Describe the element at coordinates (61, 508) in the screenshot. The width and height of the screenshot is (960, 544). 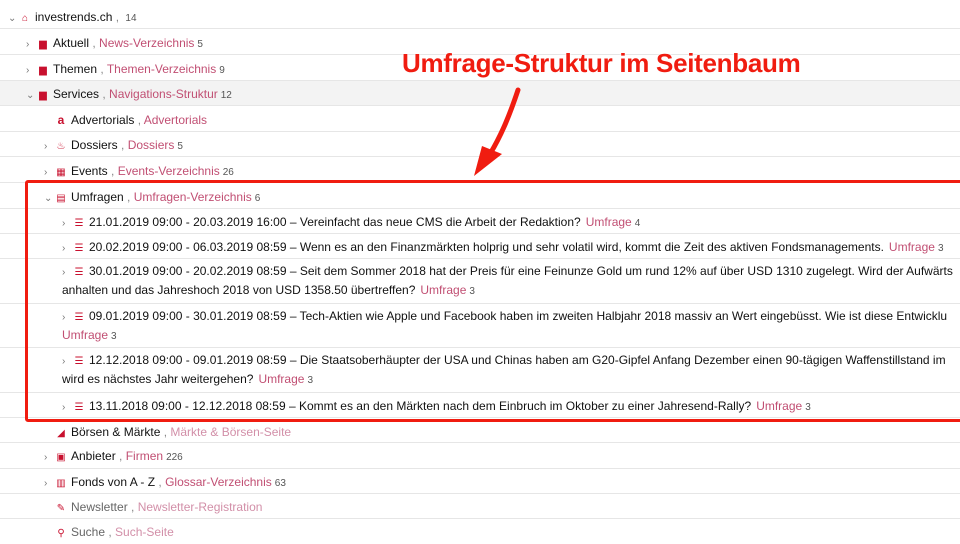
I see `edit-icon: ✎` at that location.